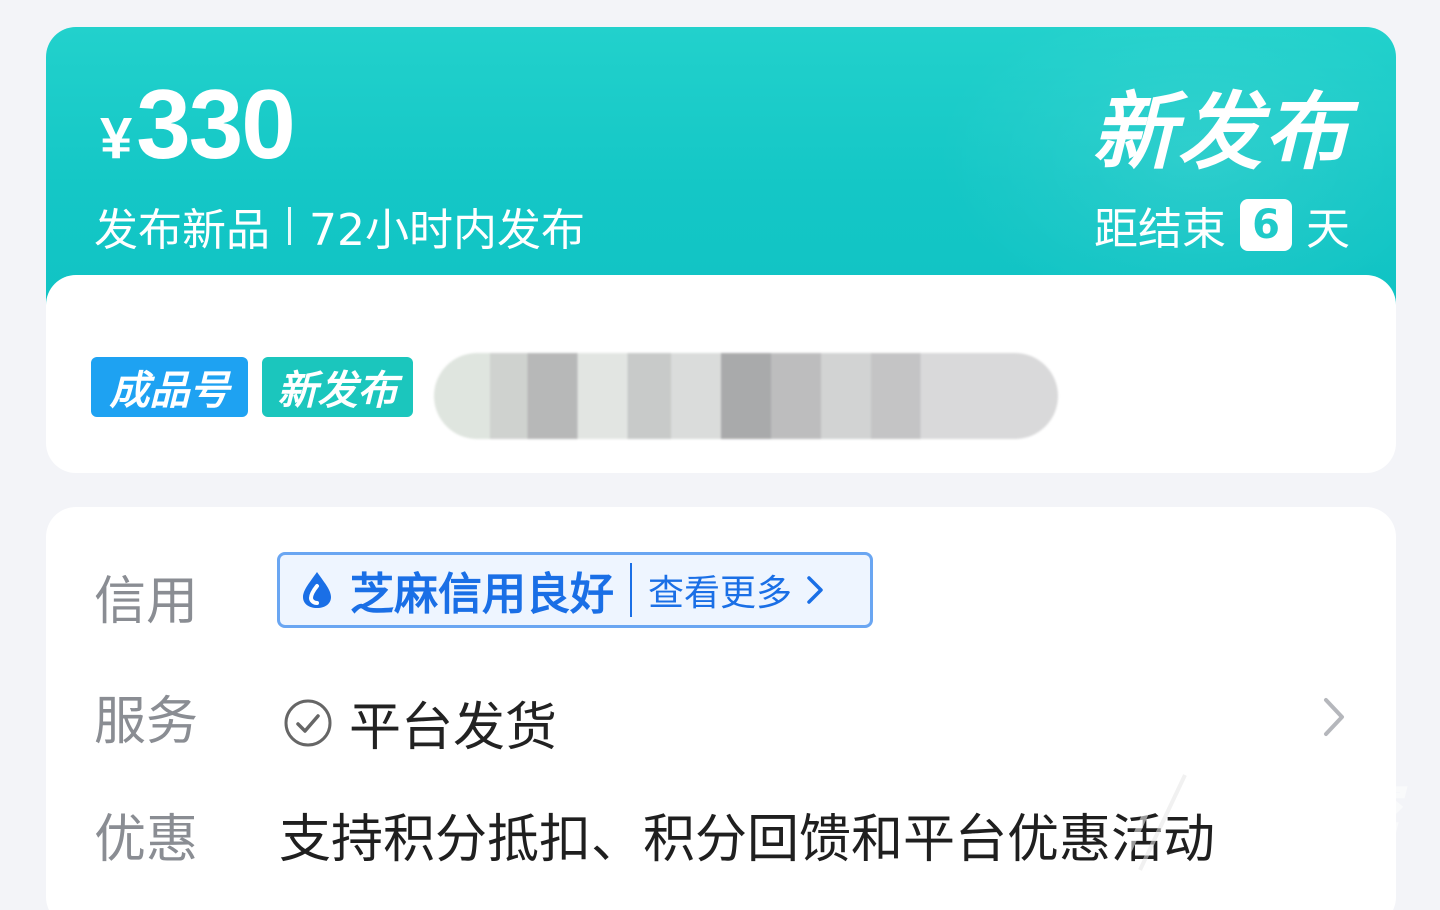  I want to click on jiuyou-watermark-logo: 九游, so click(1262, 815).